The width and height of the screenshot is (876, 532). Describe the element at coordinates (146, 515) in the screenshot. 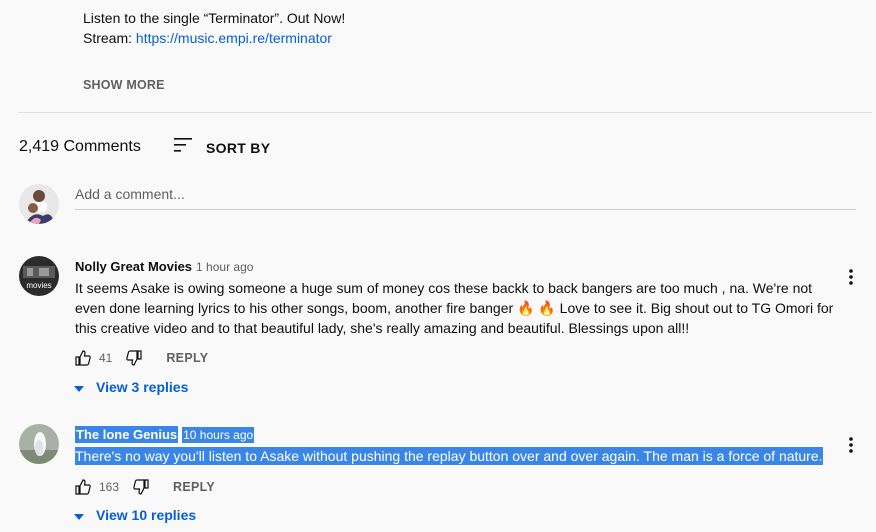

I see `view-replies-label: View 10 replies` at that location.